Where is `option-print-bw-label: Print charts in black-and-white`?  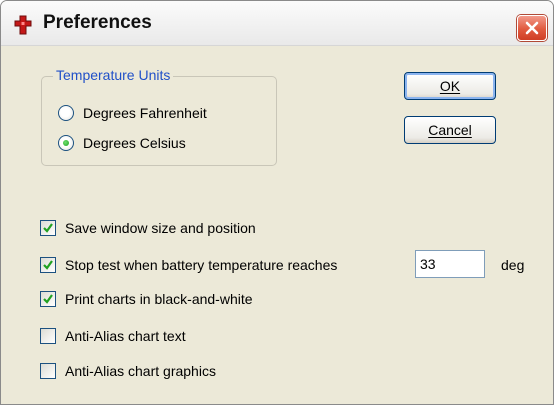
option-print-bw-label: Print charts in black-and-white is located at coordinates (159, 299).